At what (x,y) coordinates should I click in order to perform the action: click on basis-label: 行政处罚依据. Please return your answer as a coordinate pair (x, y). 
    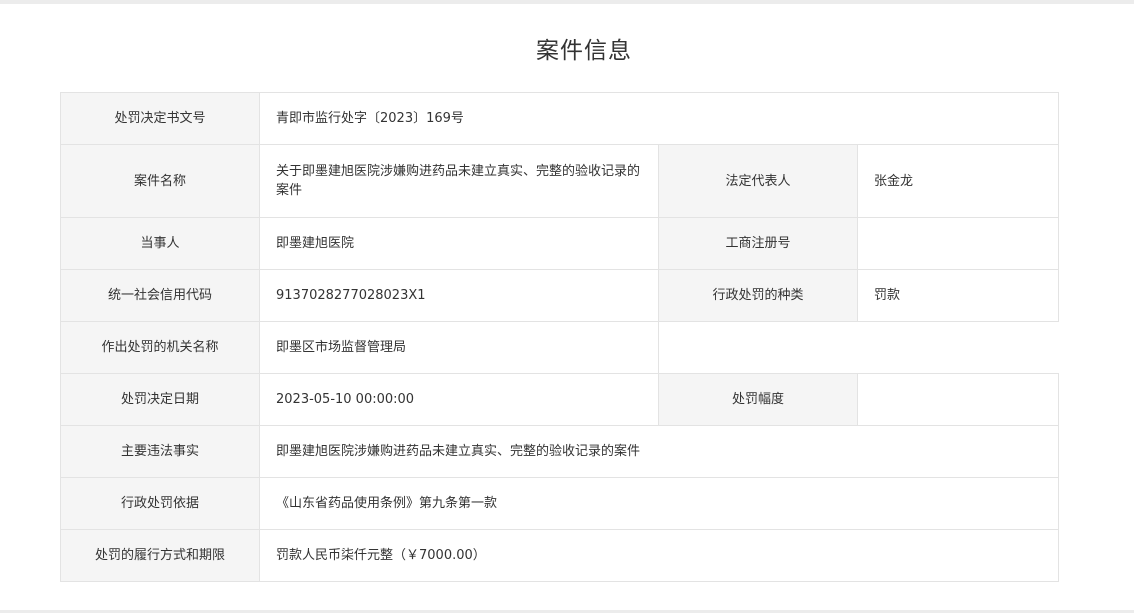
    Looking at the image, I should click on (160, 503).